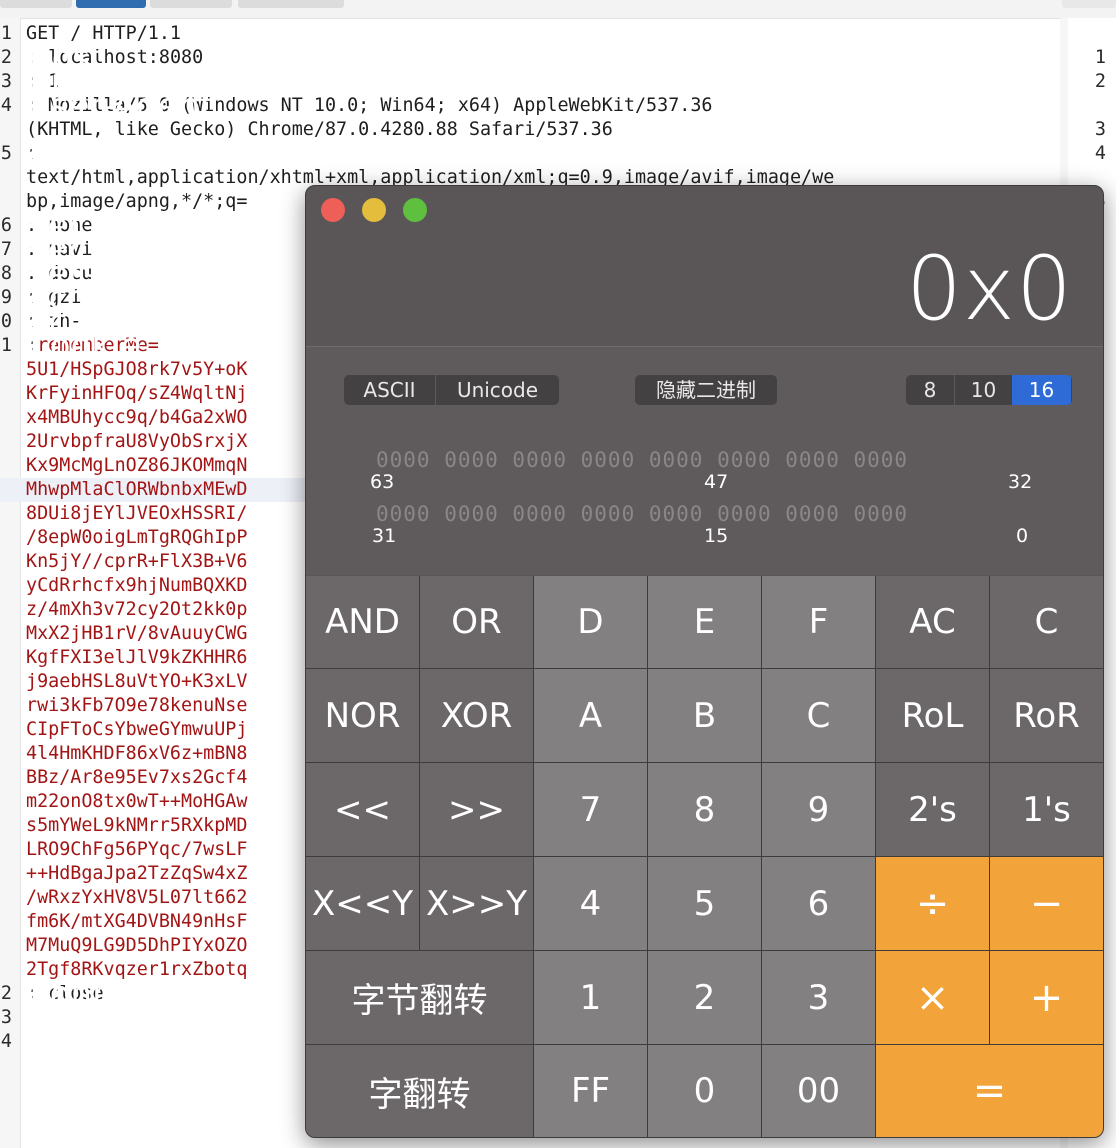 Image resolution: width=1116 pixels, height=1148 pixels. I want to click on bit-row-high: 0000 0000 0000 0000 0000 0000 0000 0000, so click(642, 460).